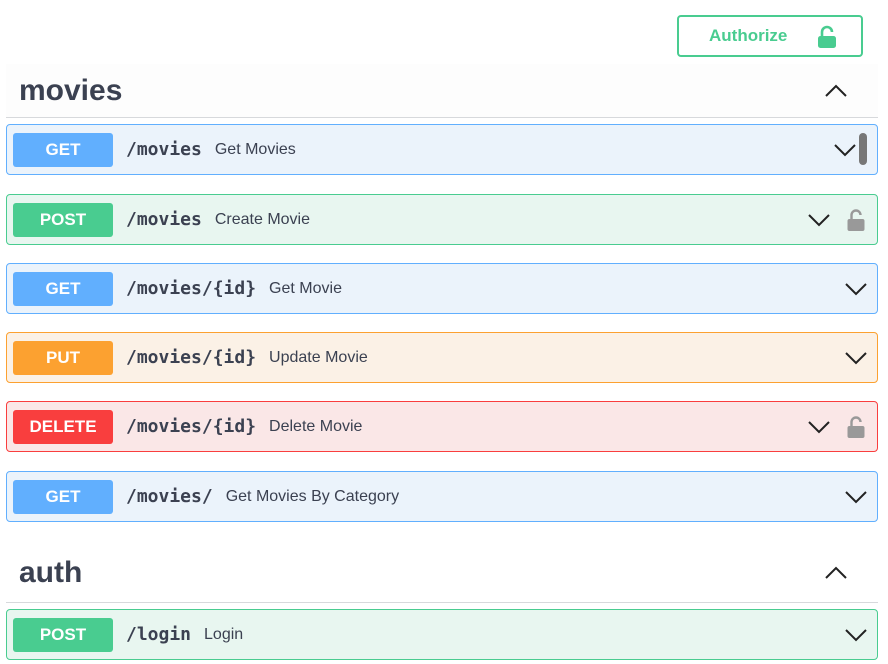  I want to click on method-badge: PUT, so click(63, 357).